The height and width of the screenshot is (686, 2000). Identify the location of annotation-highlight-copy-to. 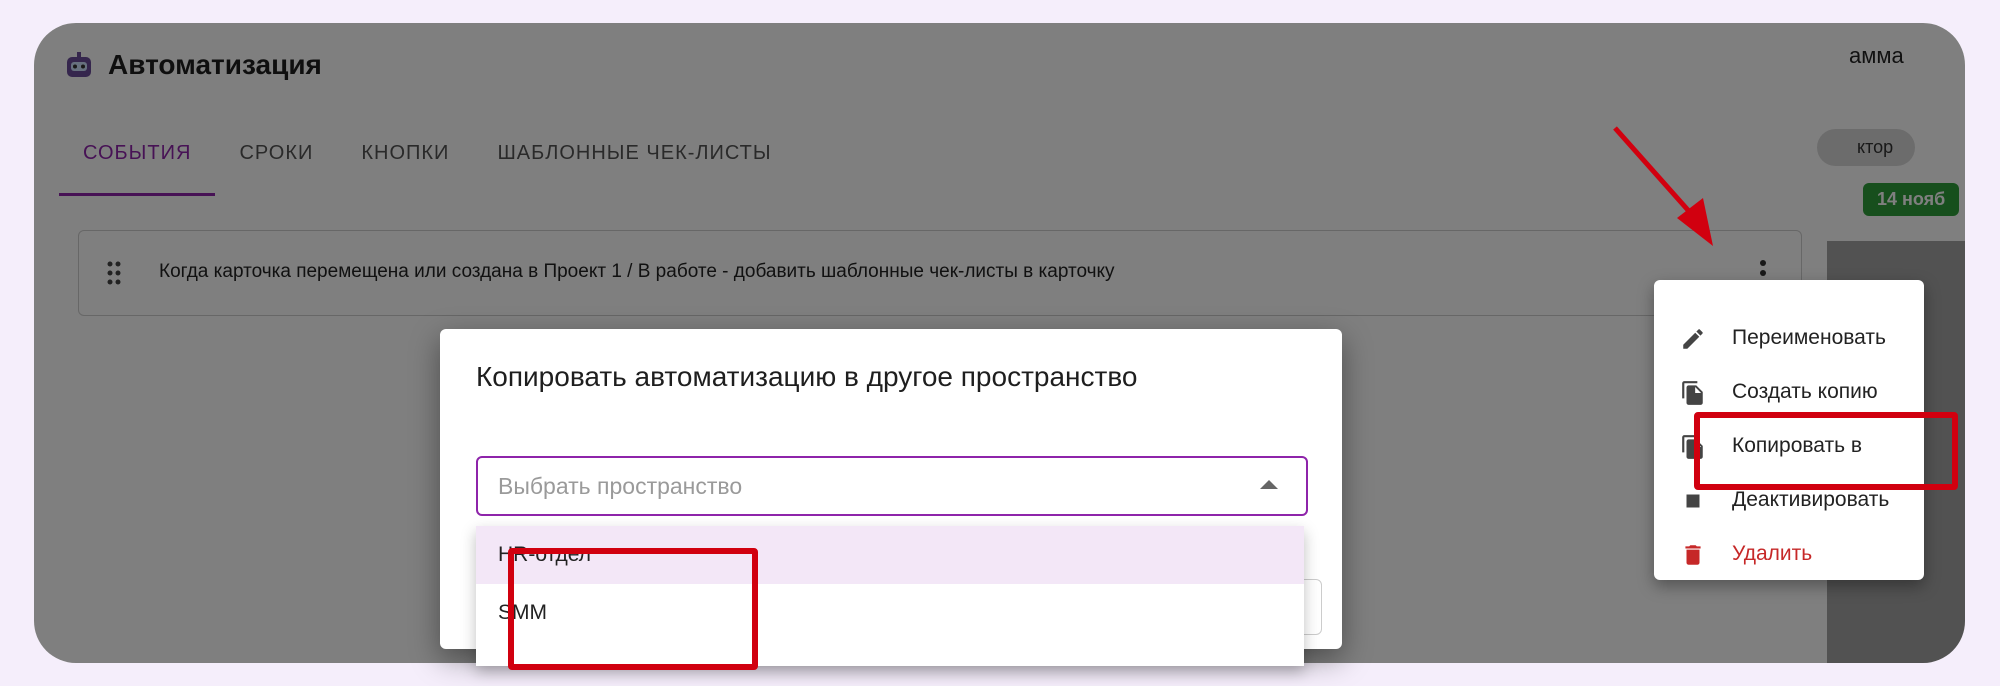
(1826, 451).